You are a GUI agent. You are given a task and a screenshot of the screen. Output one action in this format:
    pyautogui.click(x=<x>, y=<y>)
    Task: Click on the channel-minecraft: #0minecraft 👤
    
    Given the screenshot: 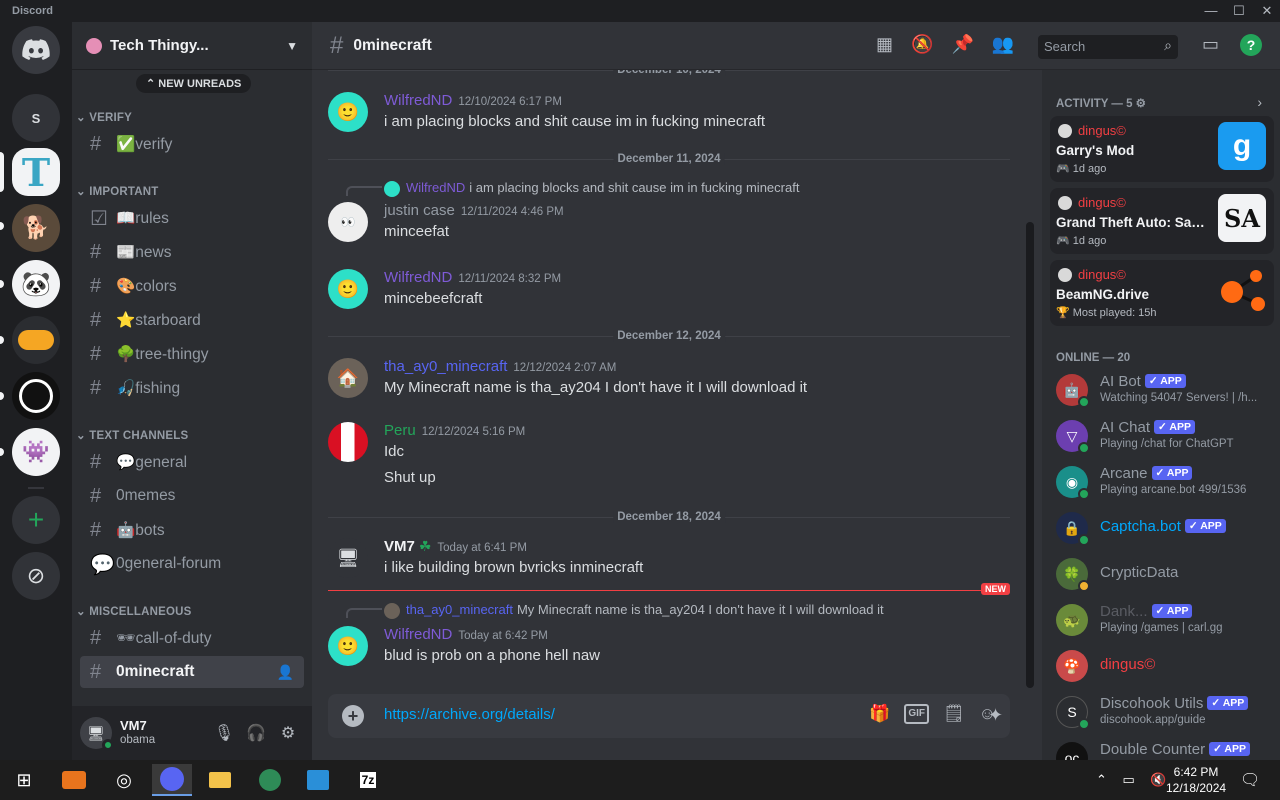 What is the action you would take?
    pyautogui.click(x=192, y=672)
    